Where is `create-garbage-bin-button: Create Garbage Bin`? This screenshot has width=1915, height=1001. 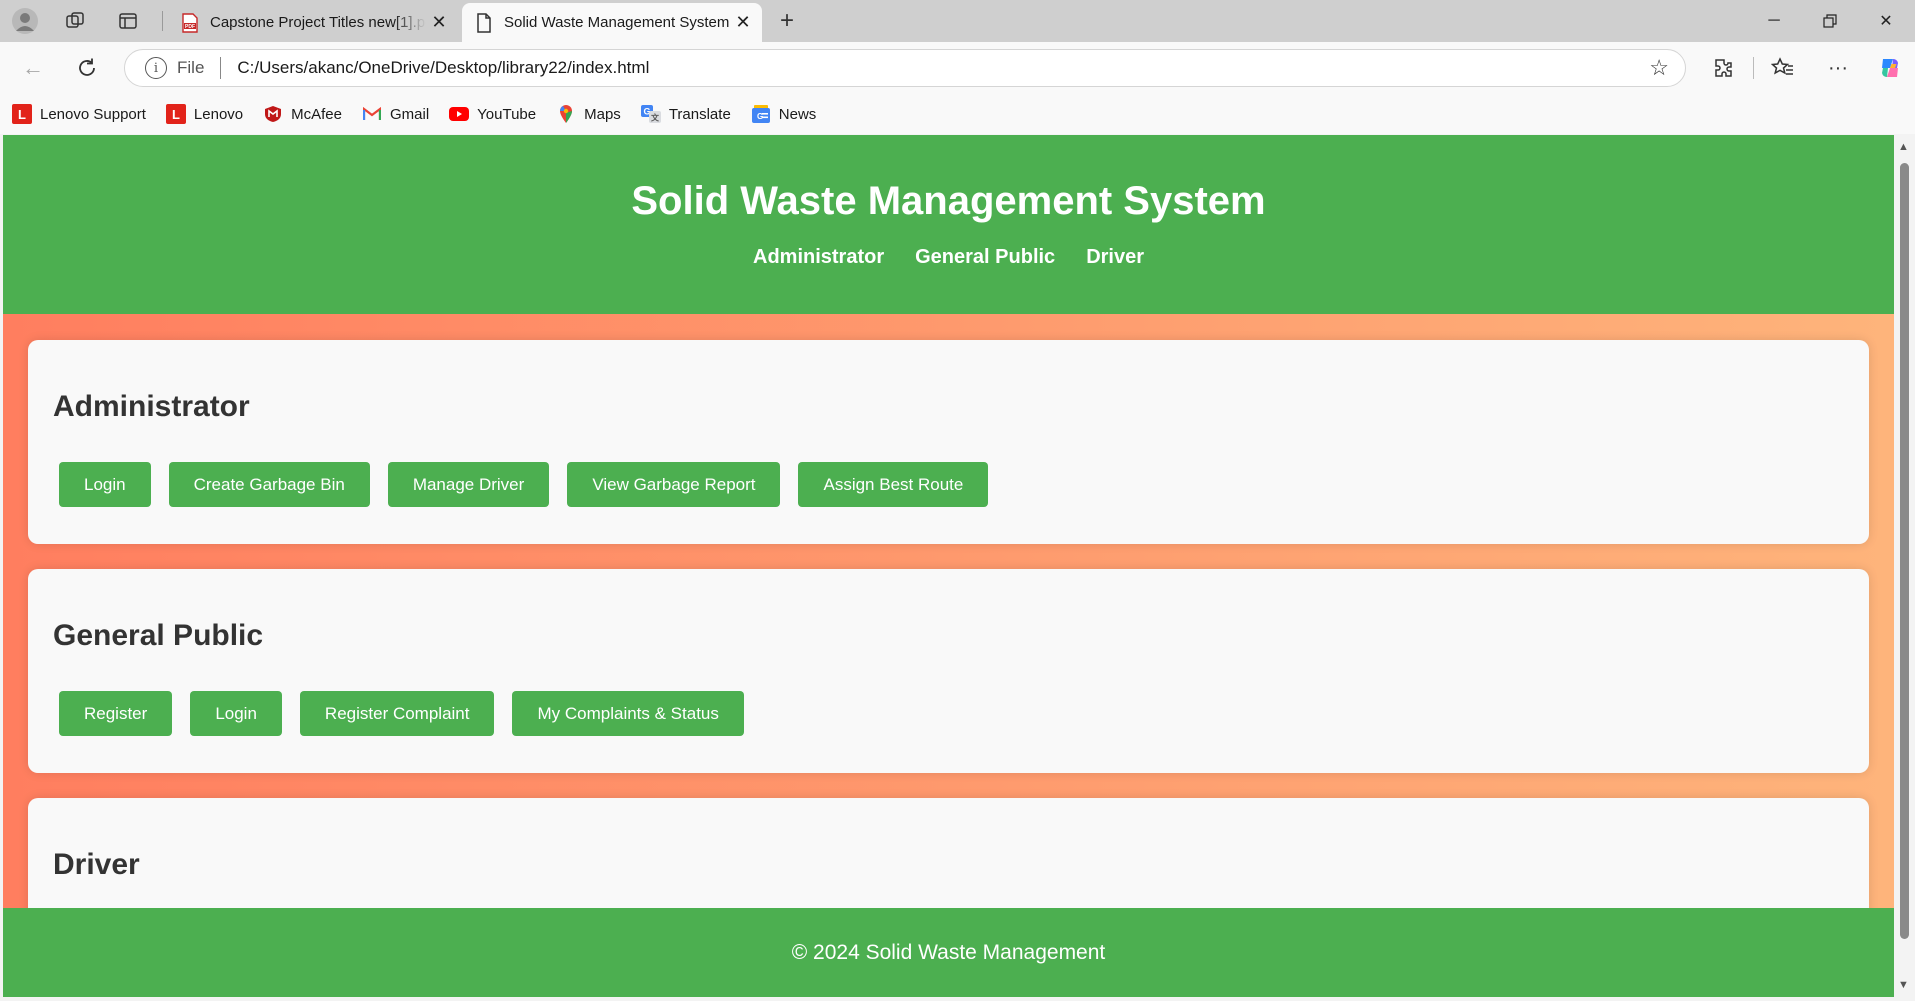 create-garbage-bin-button: Create Garbage Bin is located at coordinates (269, 484).